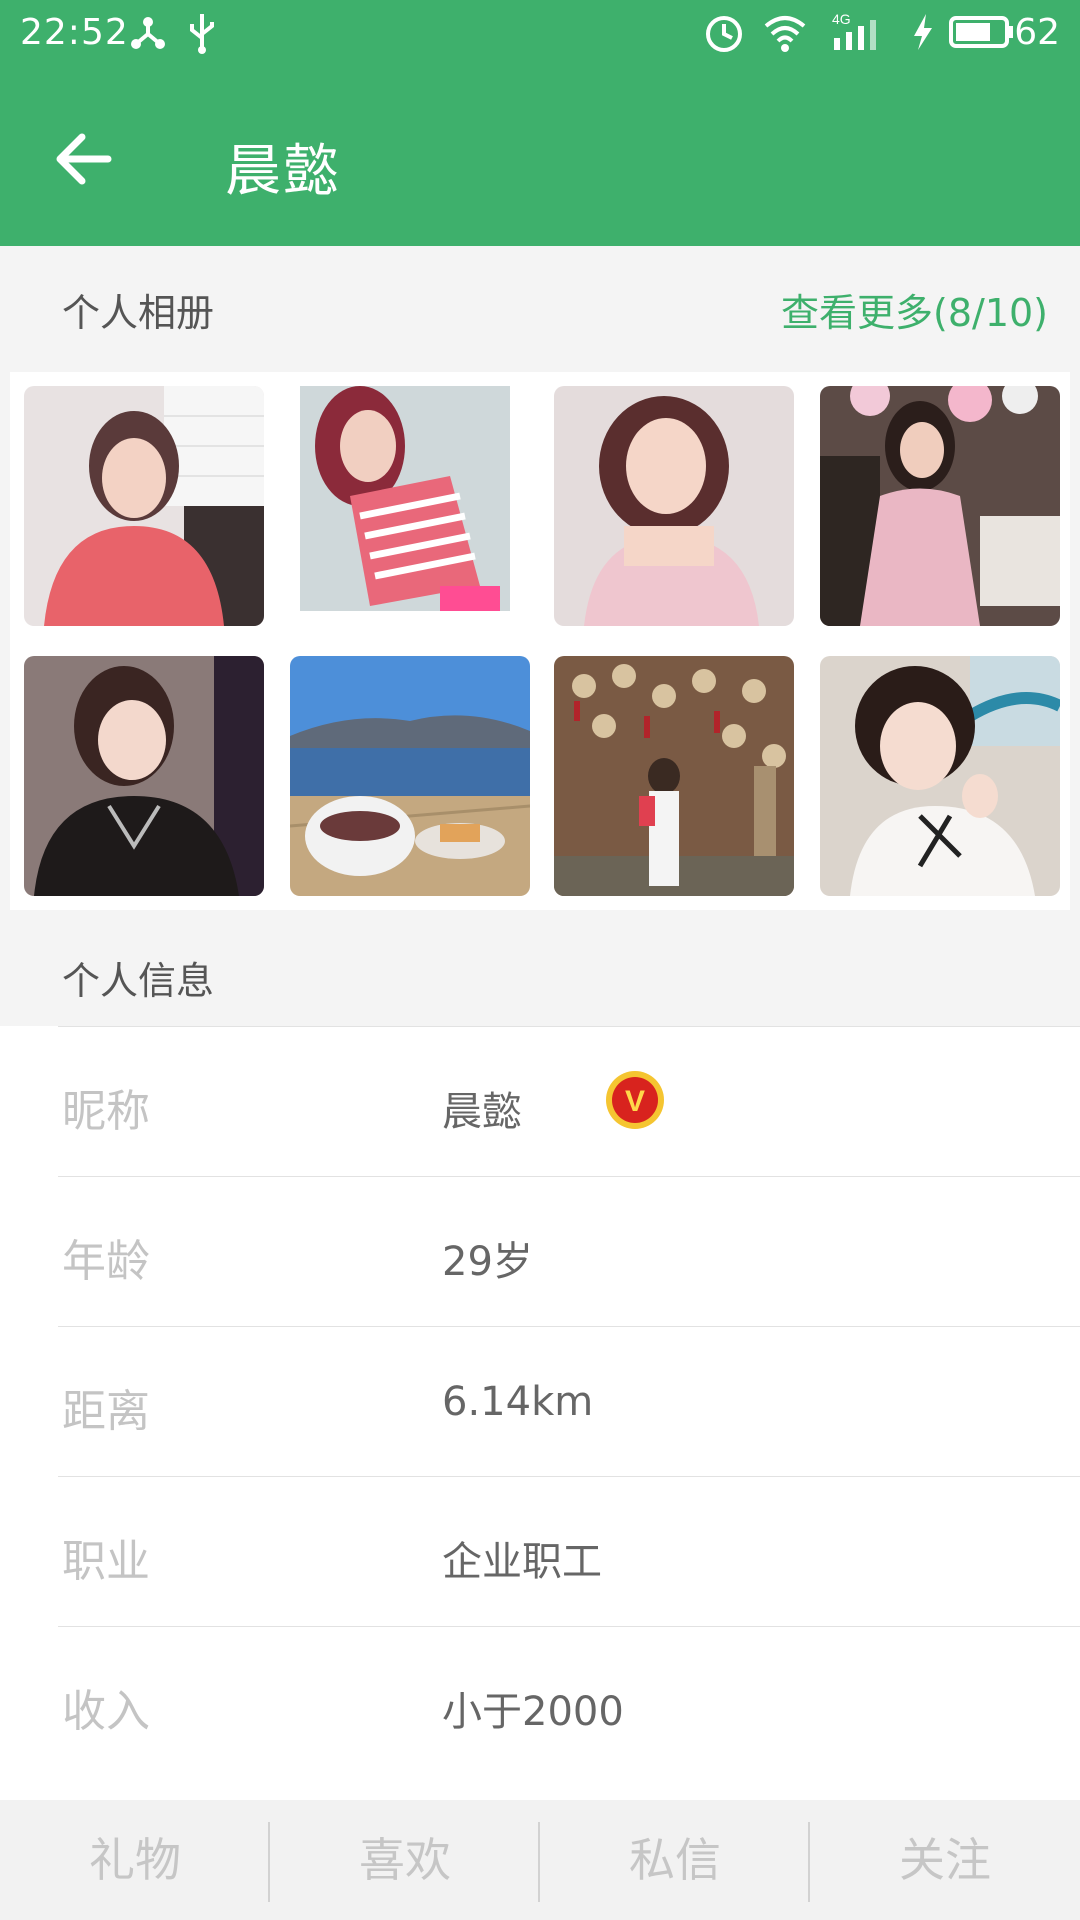  I want to click on follow-button: 关注, so click(945, 1860).